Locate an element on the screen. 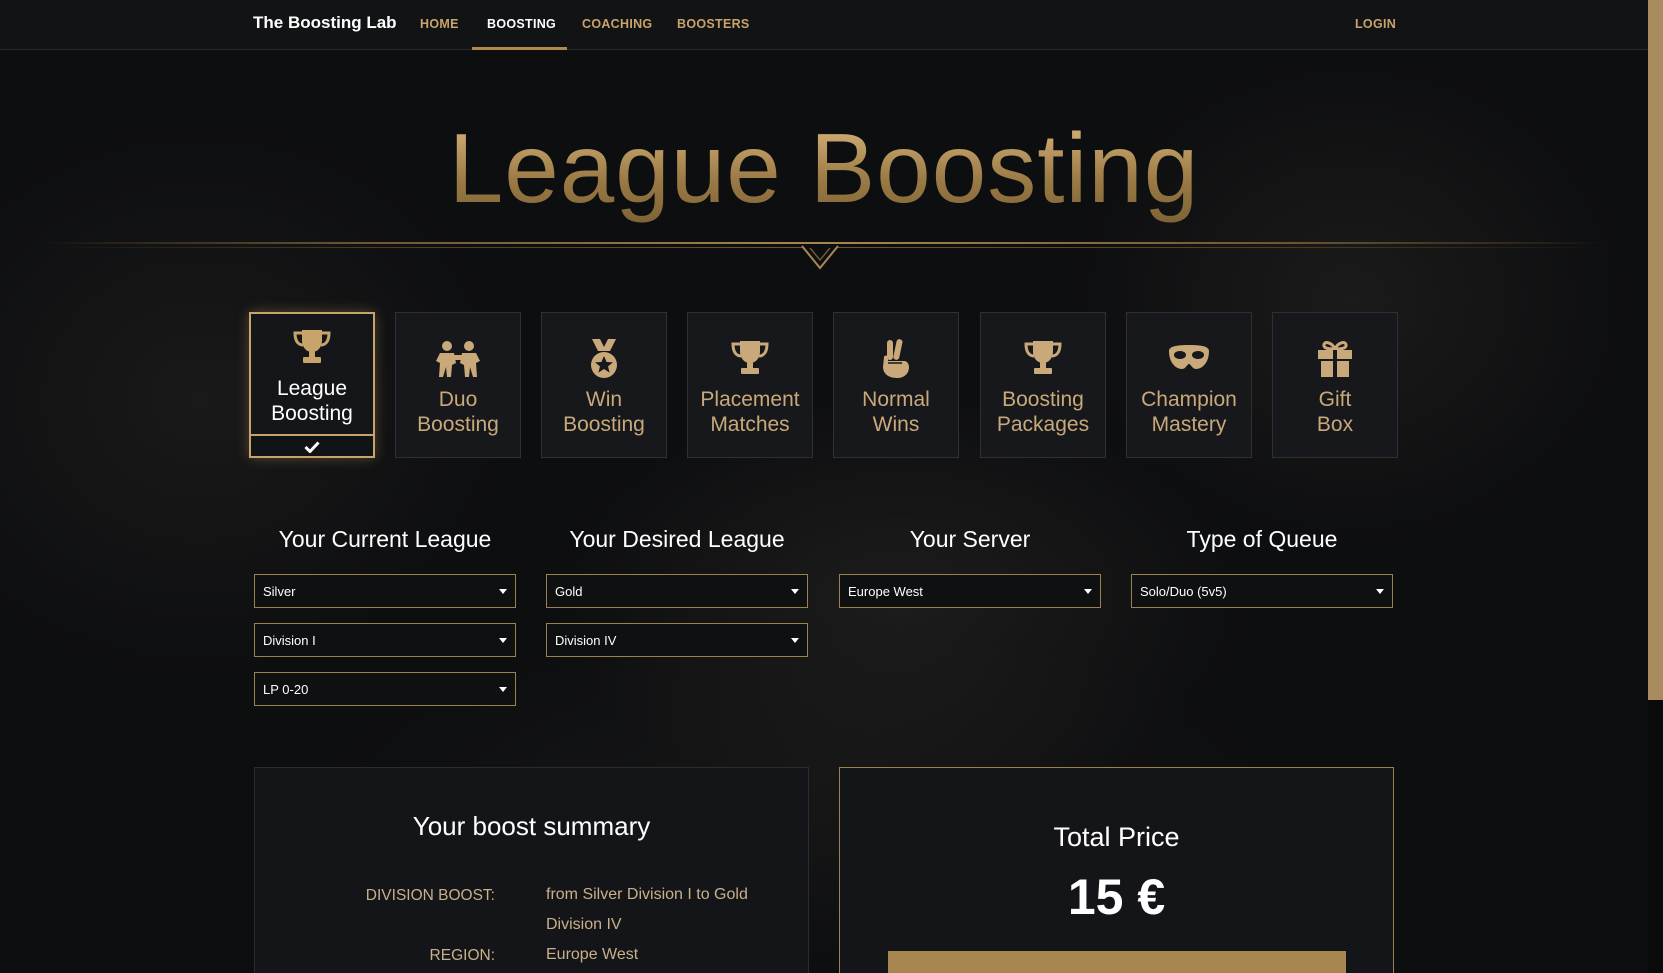 The height and width of the screenshot is (973, 1663). service-card-duo-boosting: Duo Boosting is located at coordinates (458, 385).